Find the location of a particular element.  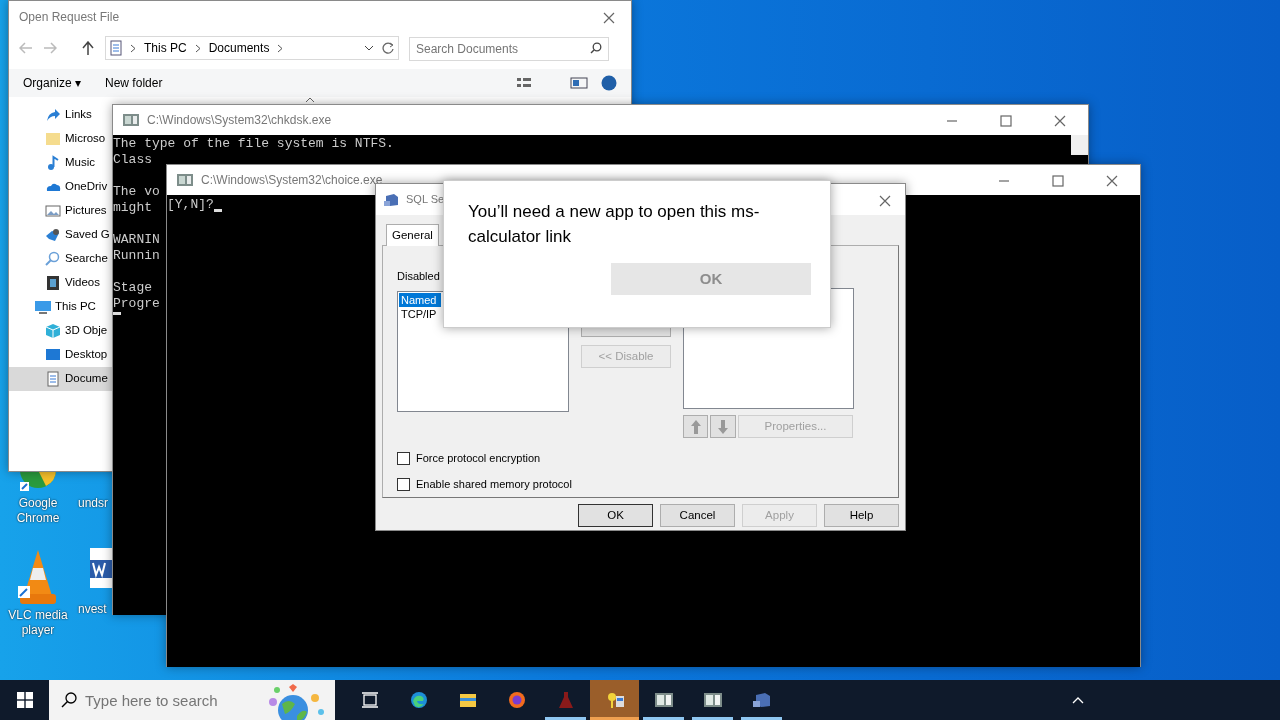

nav-item: This PC is located at coordinates (60, 307).